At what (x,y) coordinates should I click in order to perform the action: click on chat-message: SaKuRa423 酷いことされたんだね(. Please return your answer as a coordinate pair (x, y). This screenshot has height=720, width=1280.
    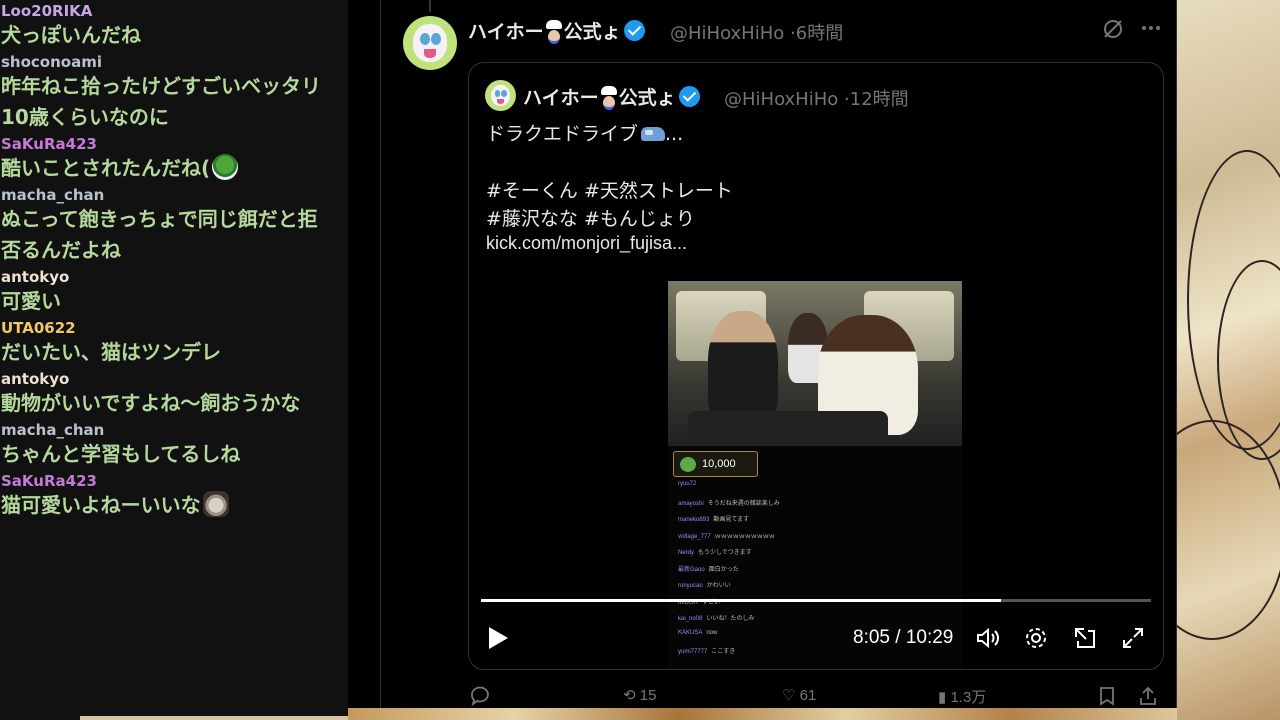
    Looking at the image, I should click on (174, 158).